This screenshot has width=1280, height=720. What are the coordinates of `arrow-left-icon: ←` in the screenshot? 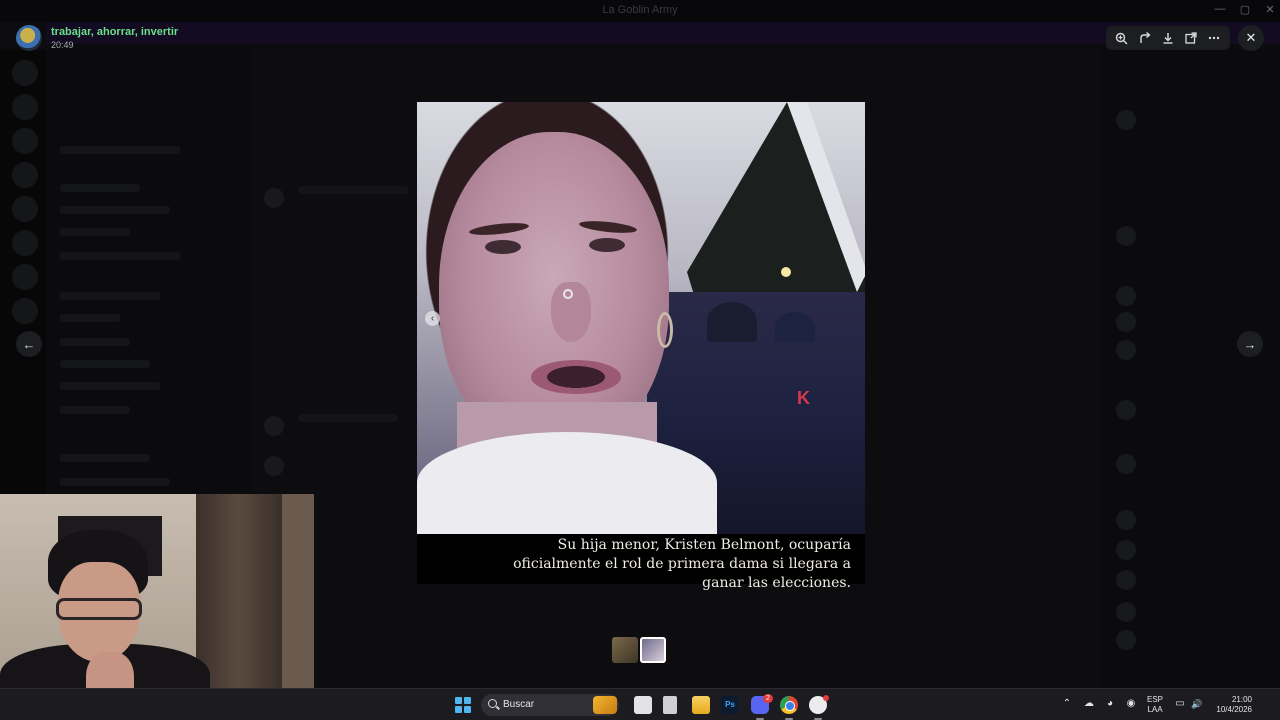 It's located at (29, 344).